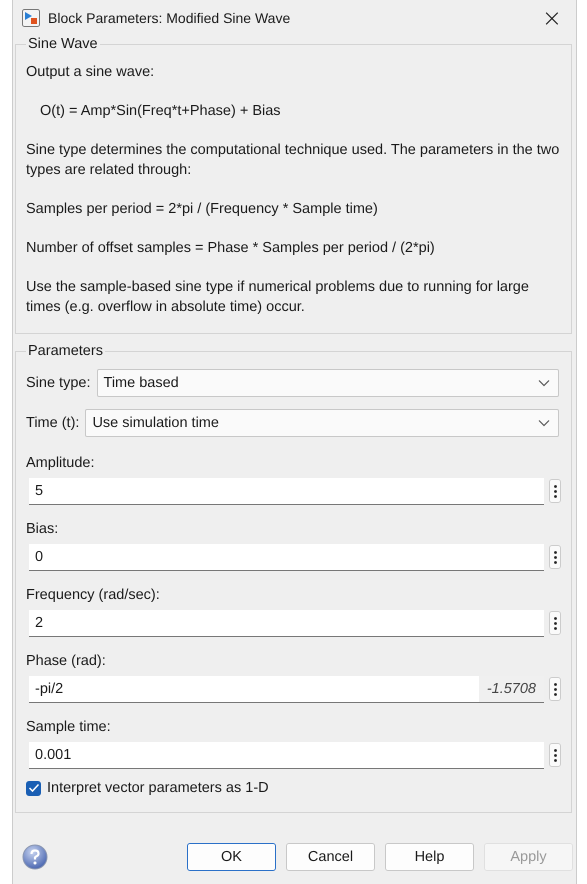 This screenshot has width=587, height=884. I want to click on dropdown: Time based, so click(327, 383).